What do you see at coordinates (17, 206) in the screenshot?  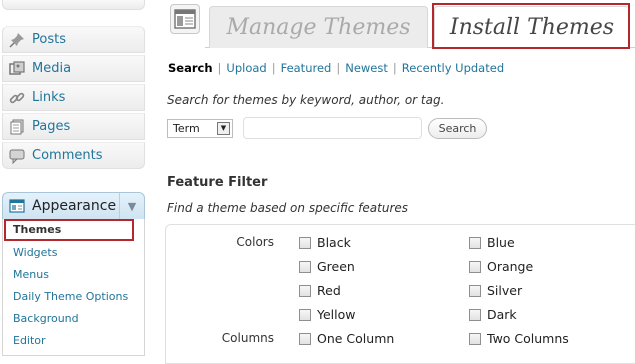 I see `appearance-icon` at bounding box center [17, 206].